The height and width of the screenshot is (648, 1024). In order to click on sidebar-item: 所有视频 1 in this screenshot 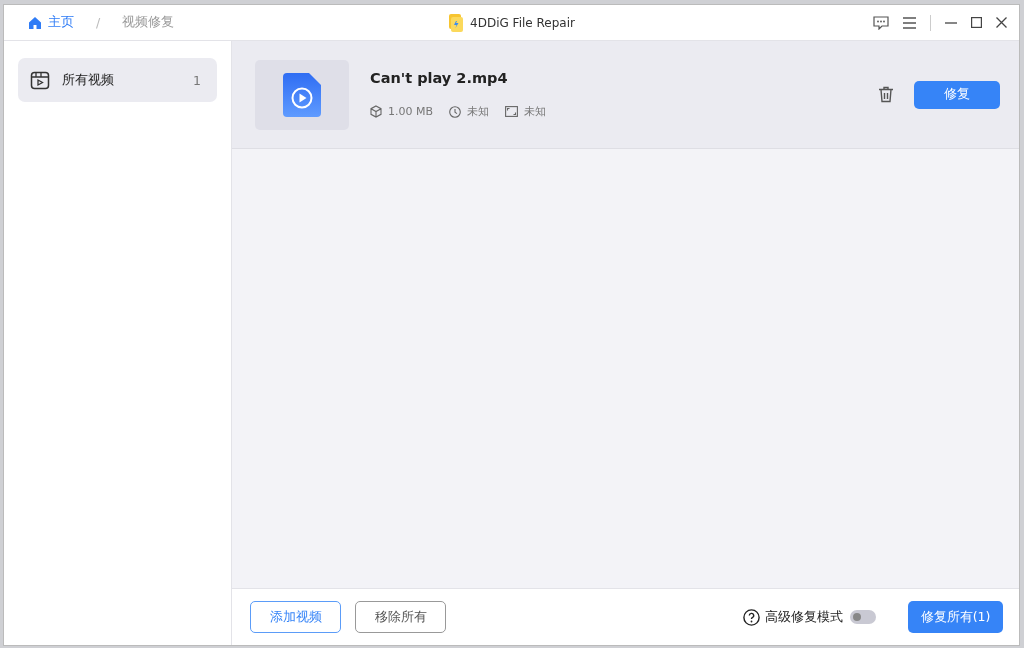, I will do `click(117, 80)`.